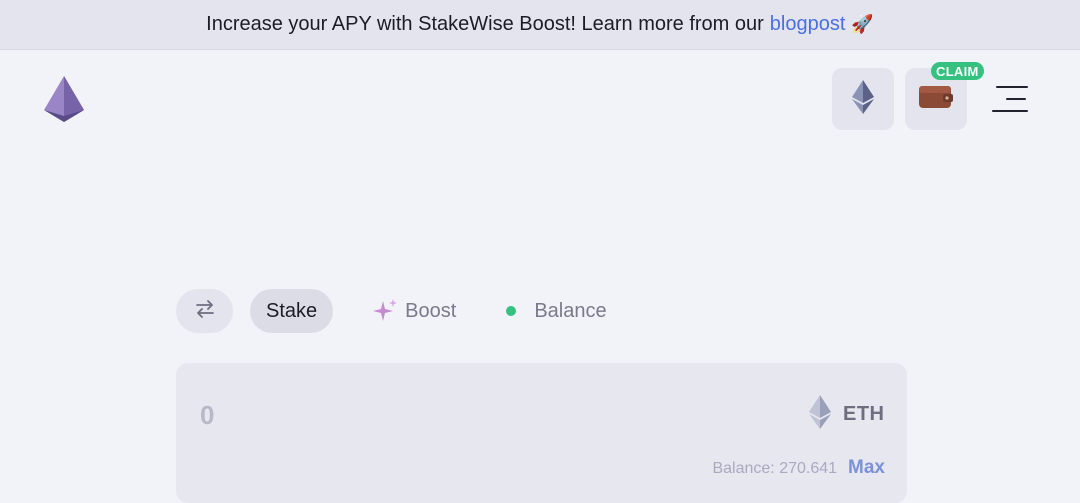  I want to click on action-tabs: Stake Boost Balance, so click(391, 311).